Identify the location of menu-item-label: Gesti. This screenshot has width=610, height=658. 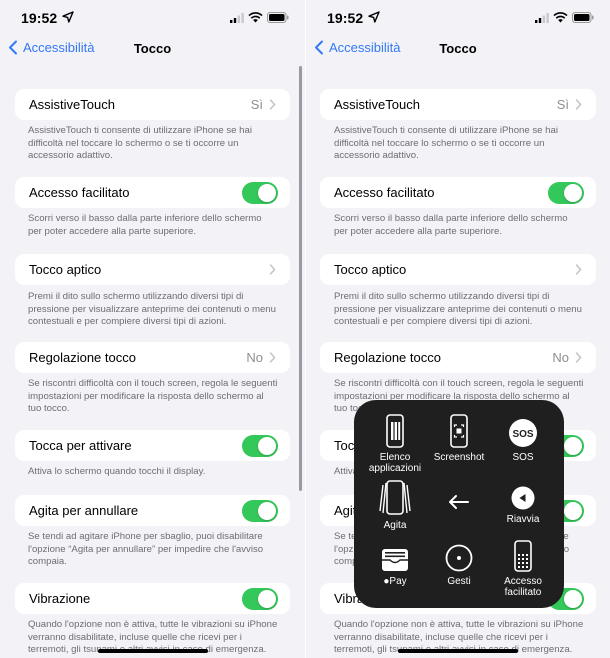
(459, 581).